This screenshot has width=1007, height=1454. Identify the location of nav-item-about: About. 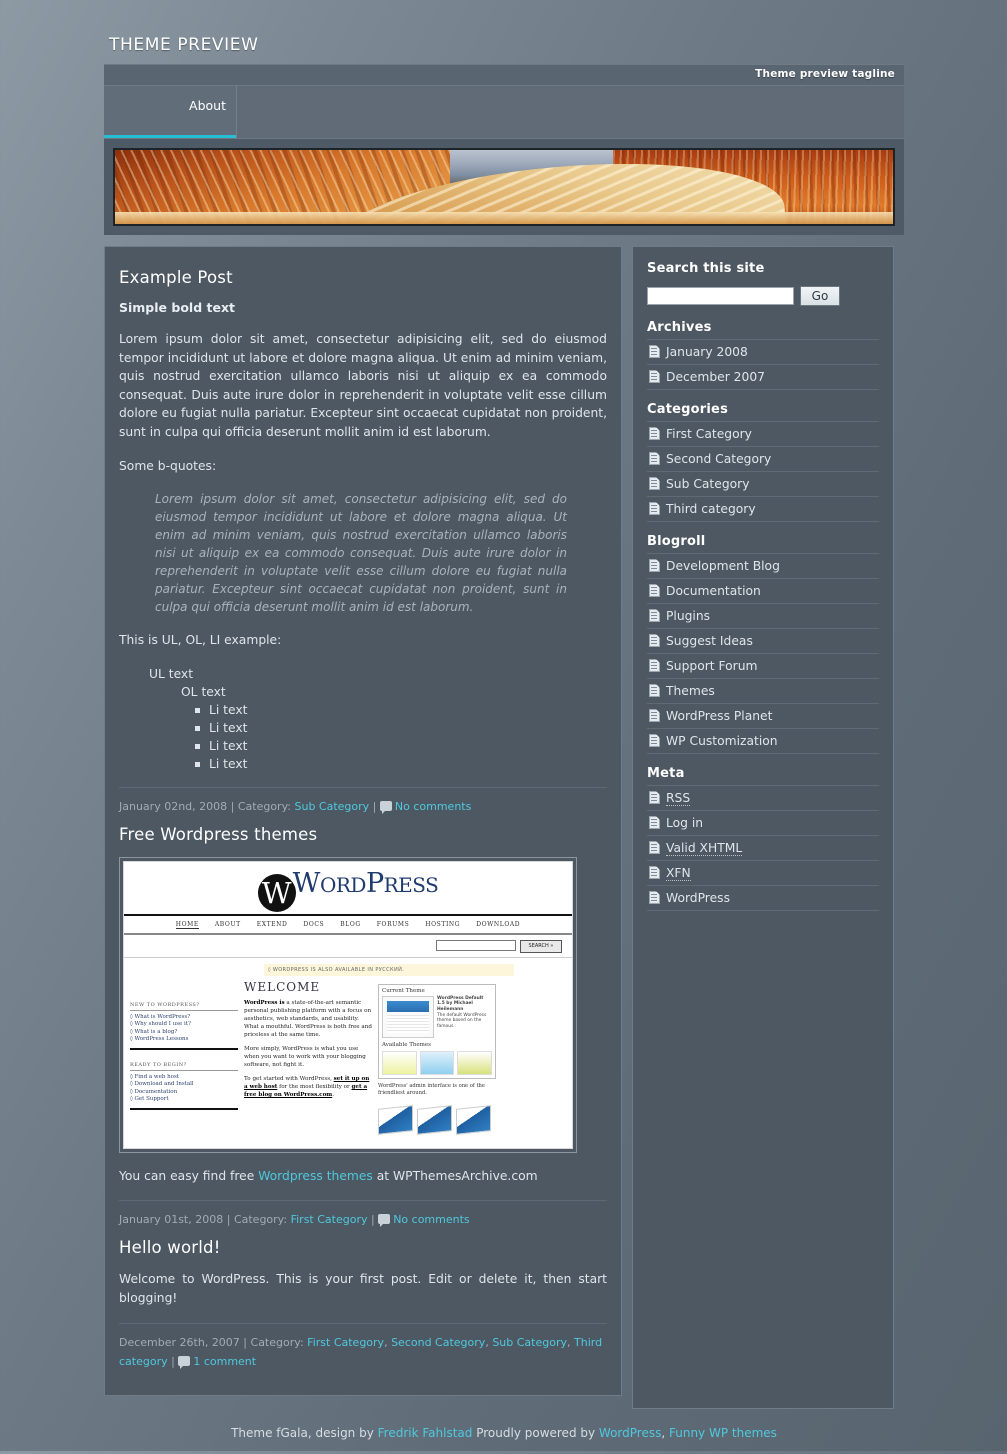
(170, 112).